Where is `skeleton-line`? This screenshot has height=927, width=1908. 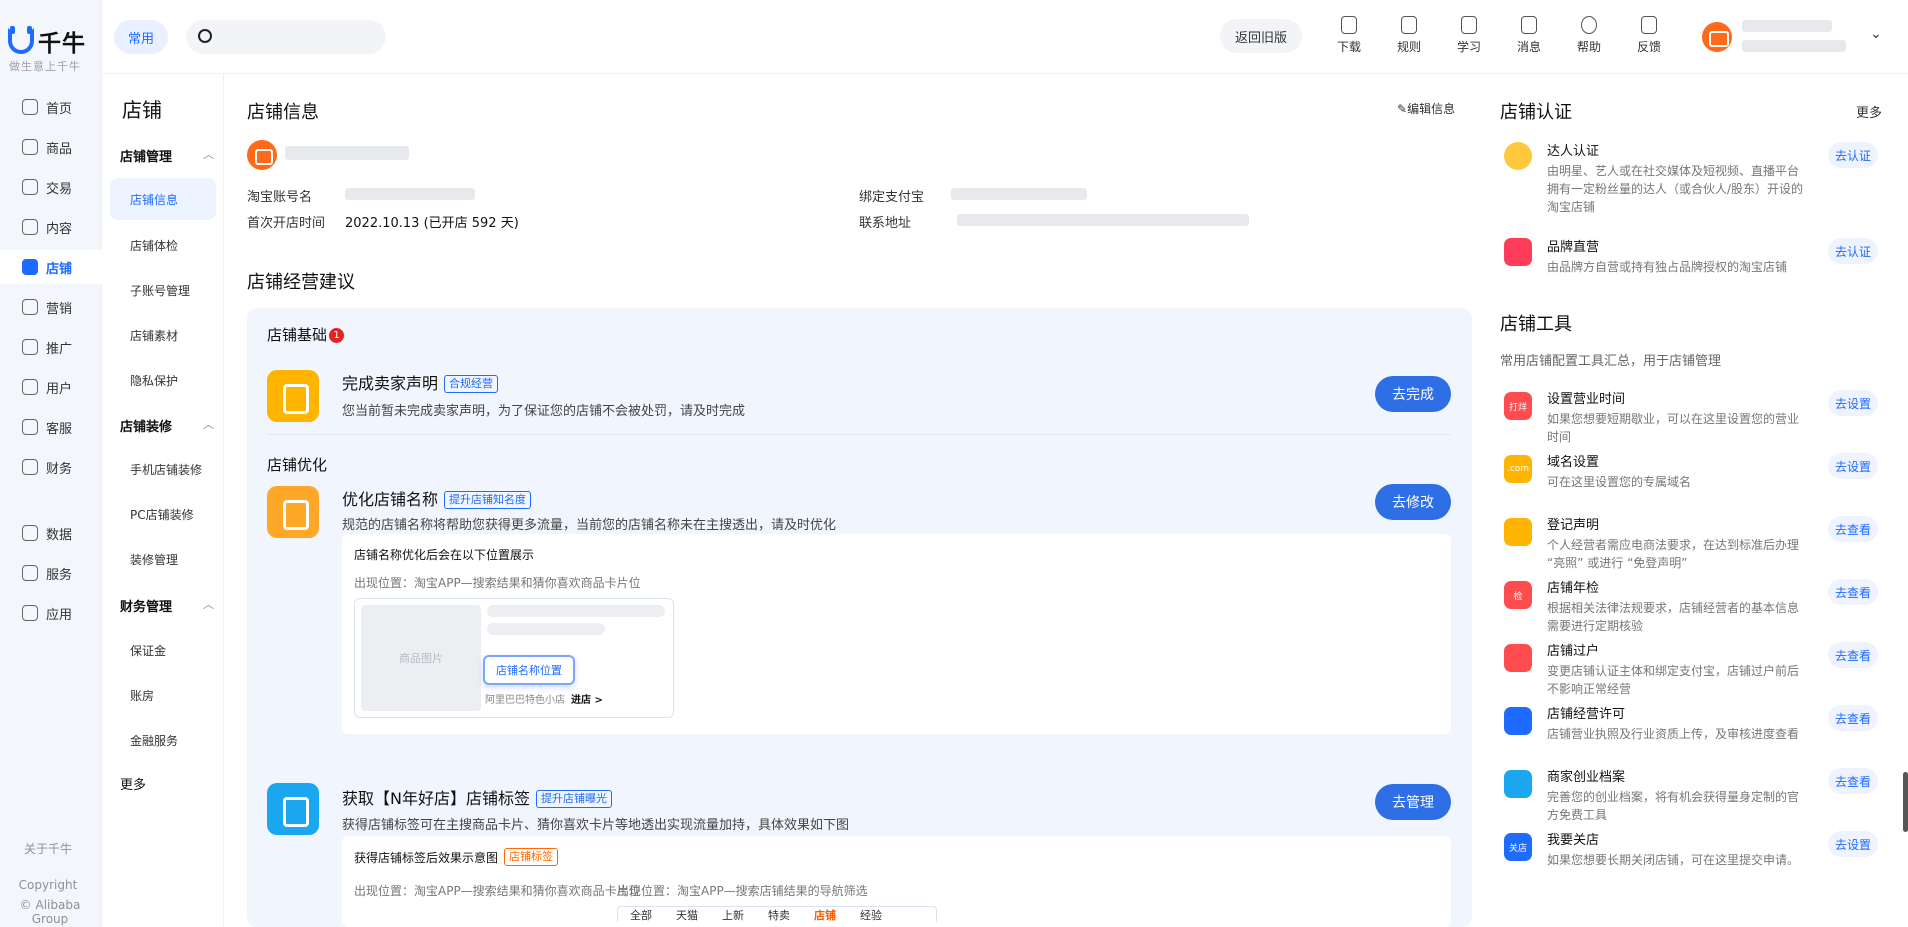
skeleton-line is located at coordinates (576, 611).